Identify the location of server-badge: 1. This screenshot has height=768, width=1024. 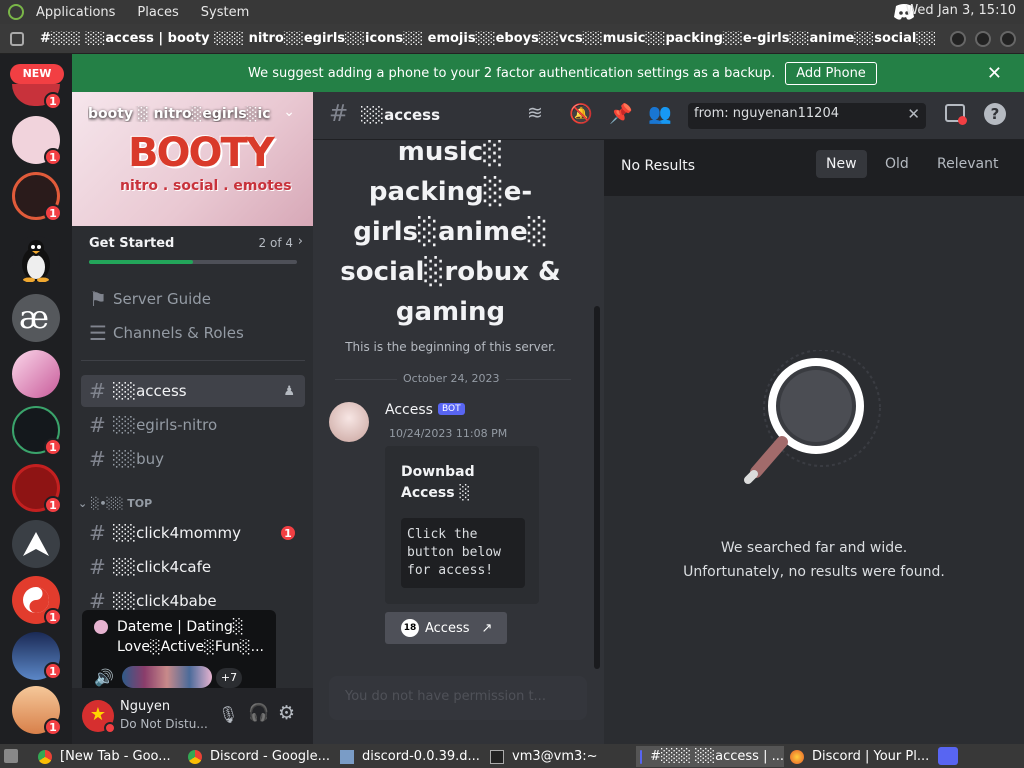
(53, 157).